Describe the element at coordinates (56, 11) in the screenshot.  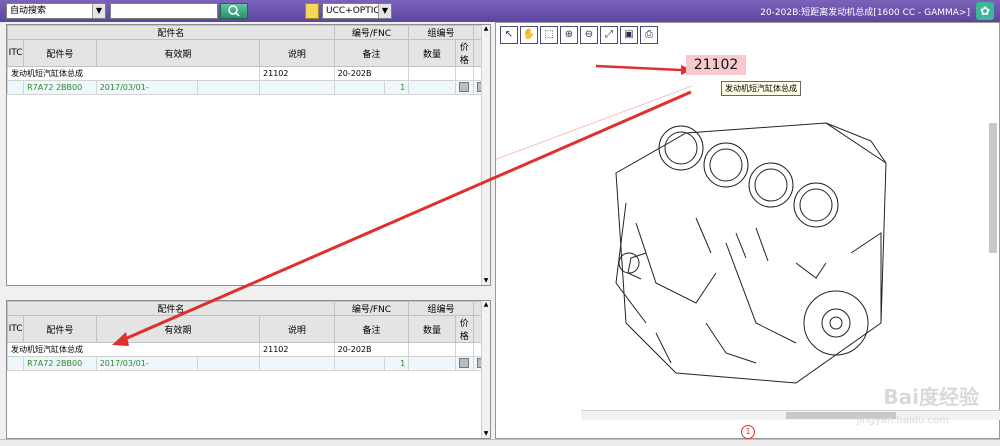
I see `search-mode-select: 自动搜索 ▼` at that location.